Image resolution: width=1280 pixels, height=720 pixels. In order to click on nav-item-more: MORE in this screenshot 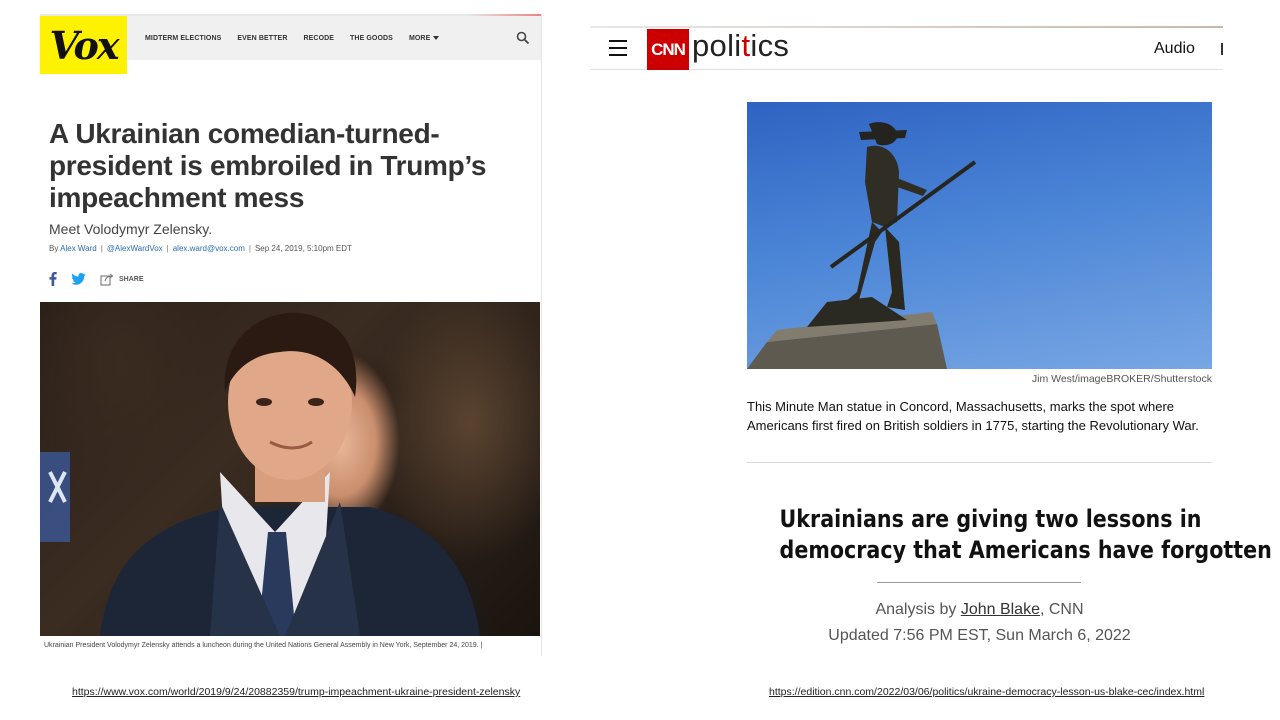, I will do `click(424, 38)`.